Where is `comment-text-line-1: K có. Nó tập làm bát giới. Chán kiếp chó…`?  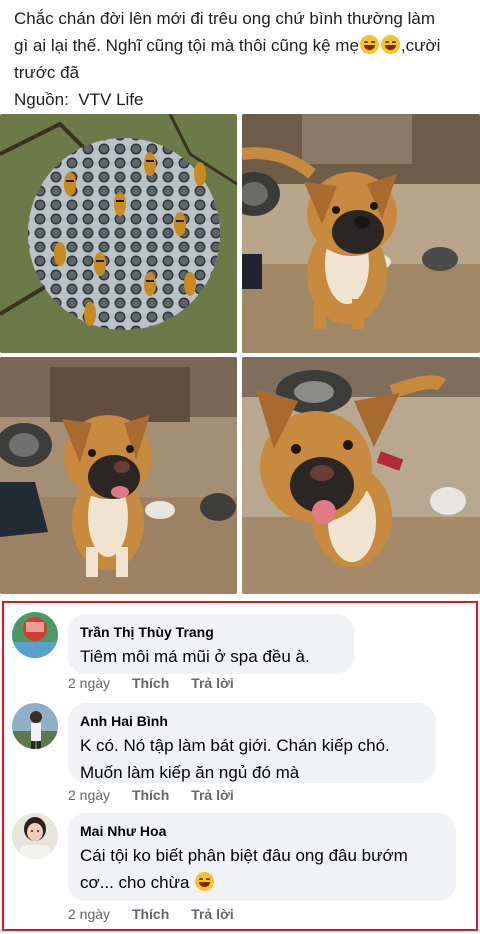
comment-text-line-1: K có. Nó tập làm bát giới. Chán kiếp chó… is located at coordinates (235, 745).